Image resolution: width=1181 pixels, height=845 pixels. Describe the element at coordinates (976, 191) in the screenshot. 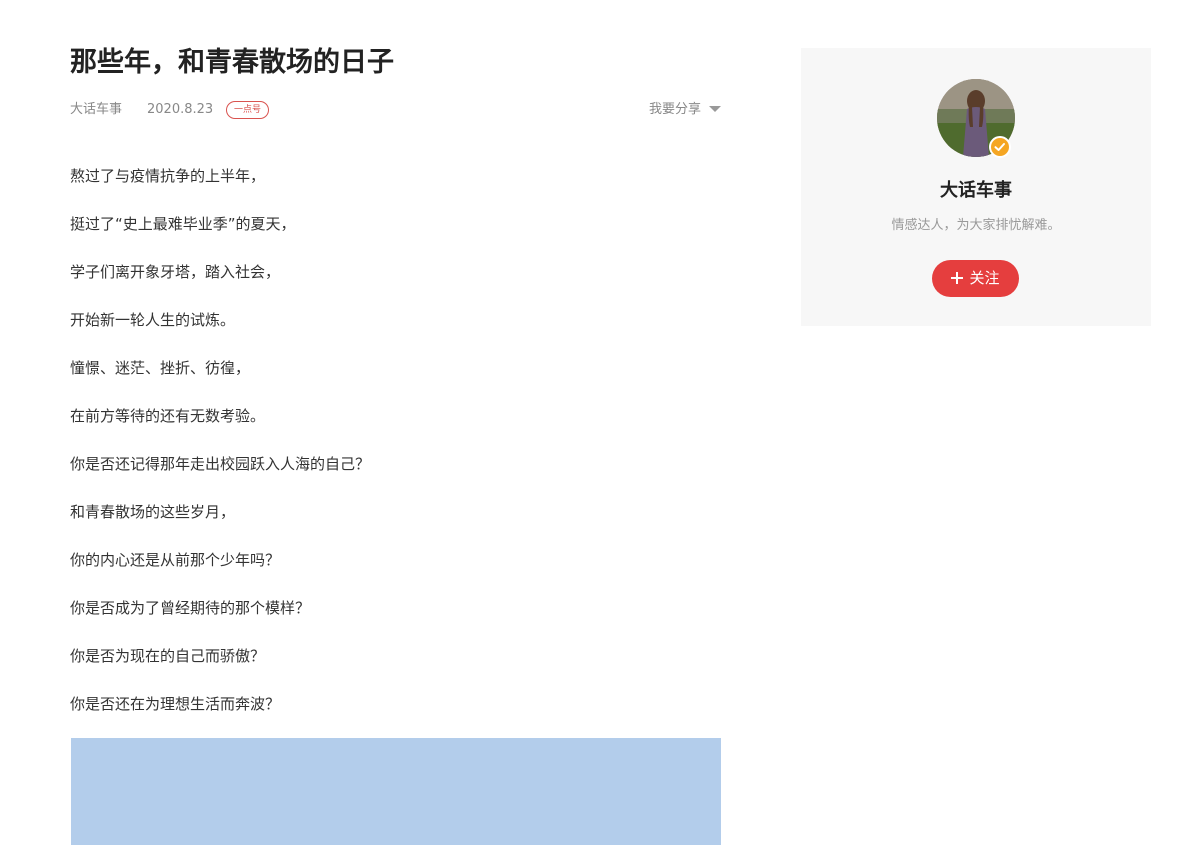

I see `author-name: 大话车事` at that location.